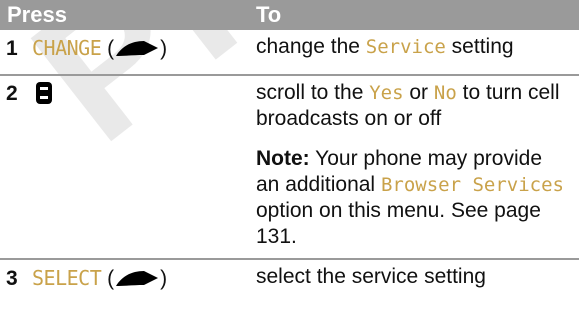 Image resolution: width=579 pixels, height=329 pixels. Describe the element at coordinates (124, 15) in the screenshot. I see `header-press: Press` at that location.